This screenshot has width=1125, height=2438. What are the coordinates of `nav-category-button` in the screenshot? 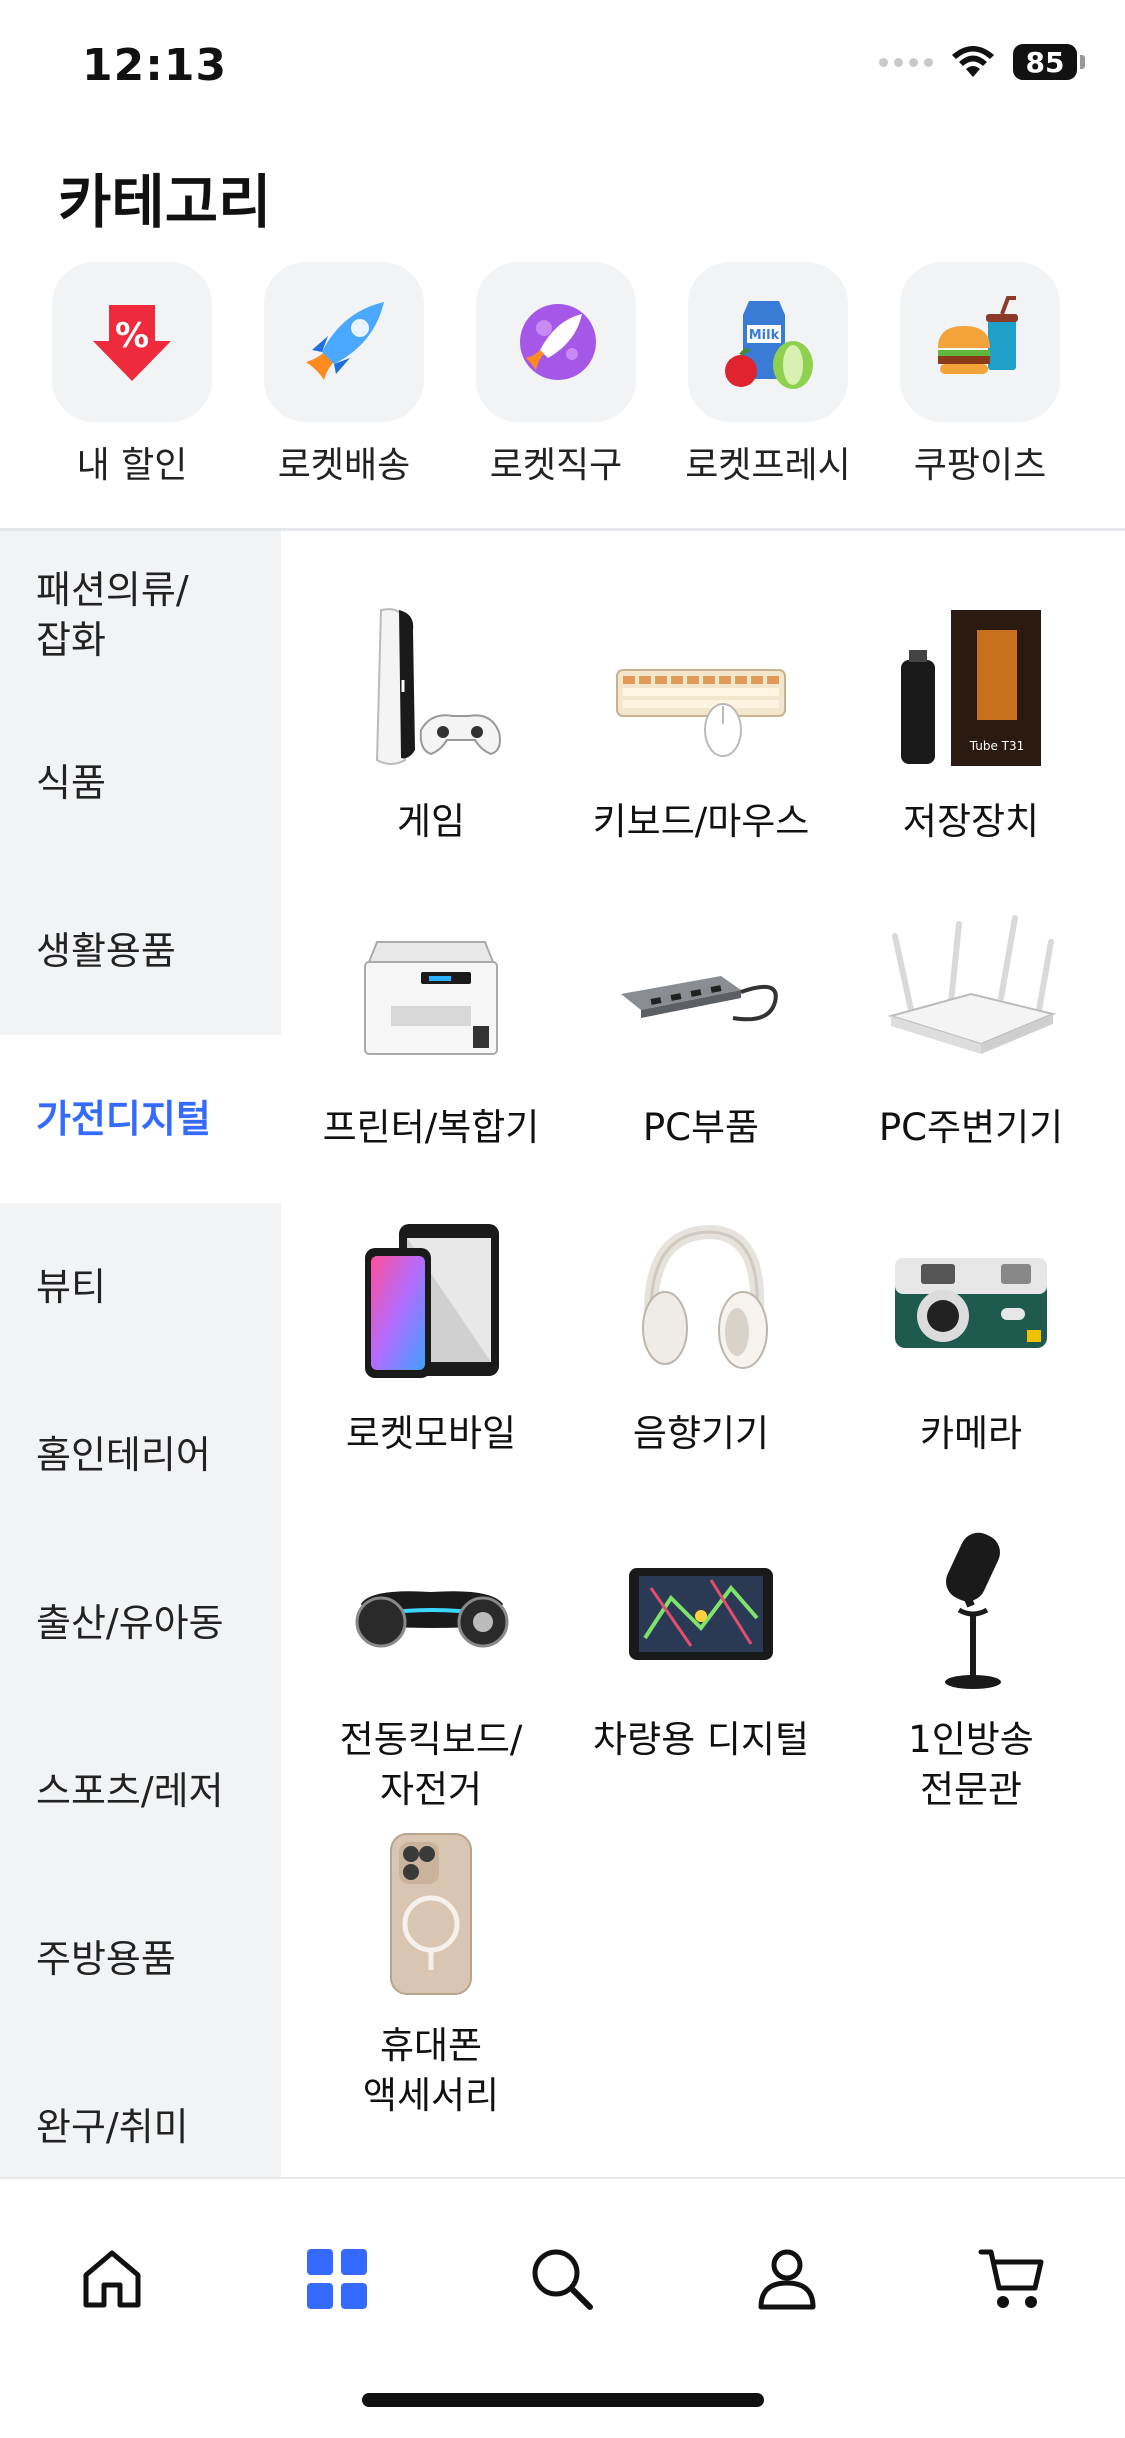 It's located at (337, 2279).